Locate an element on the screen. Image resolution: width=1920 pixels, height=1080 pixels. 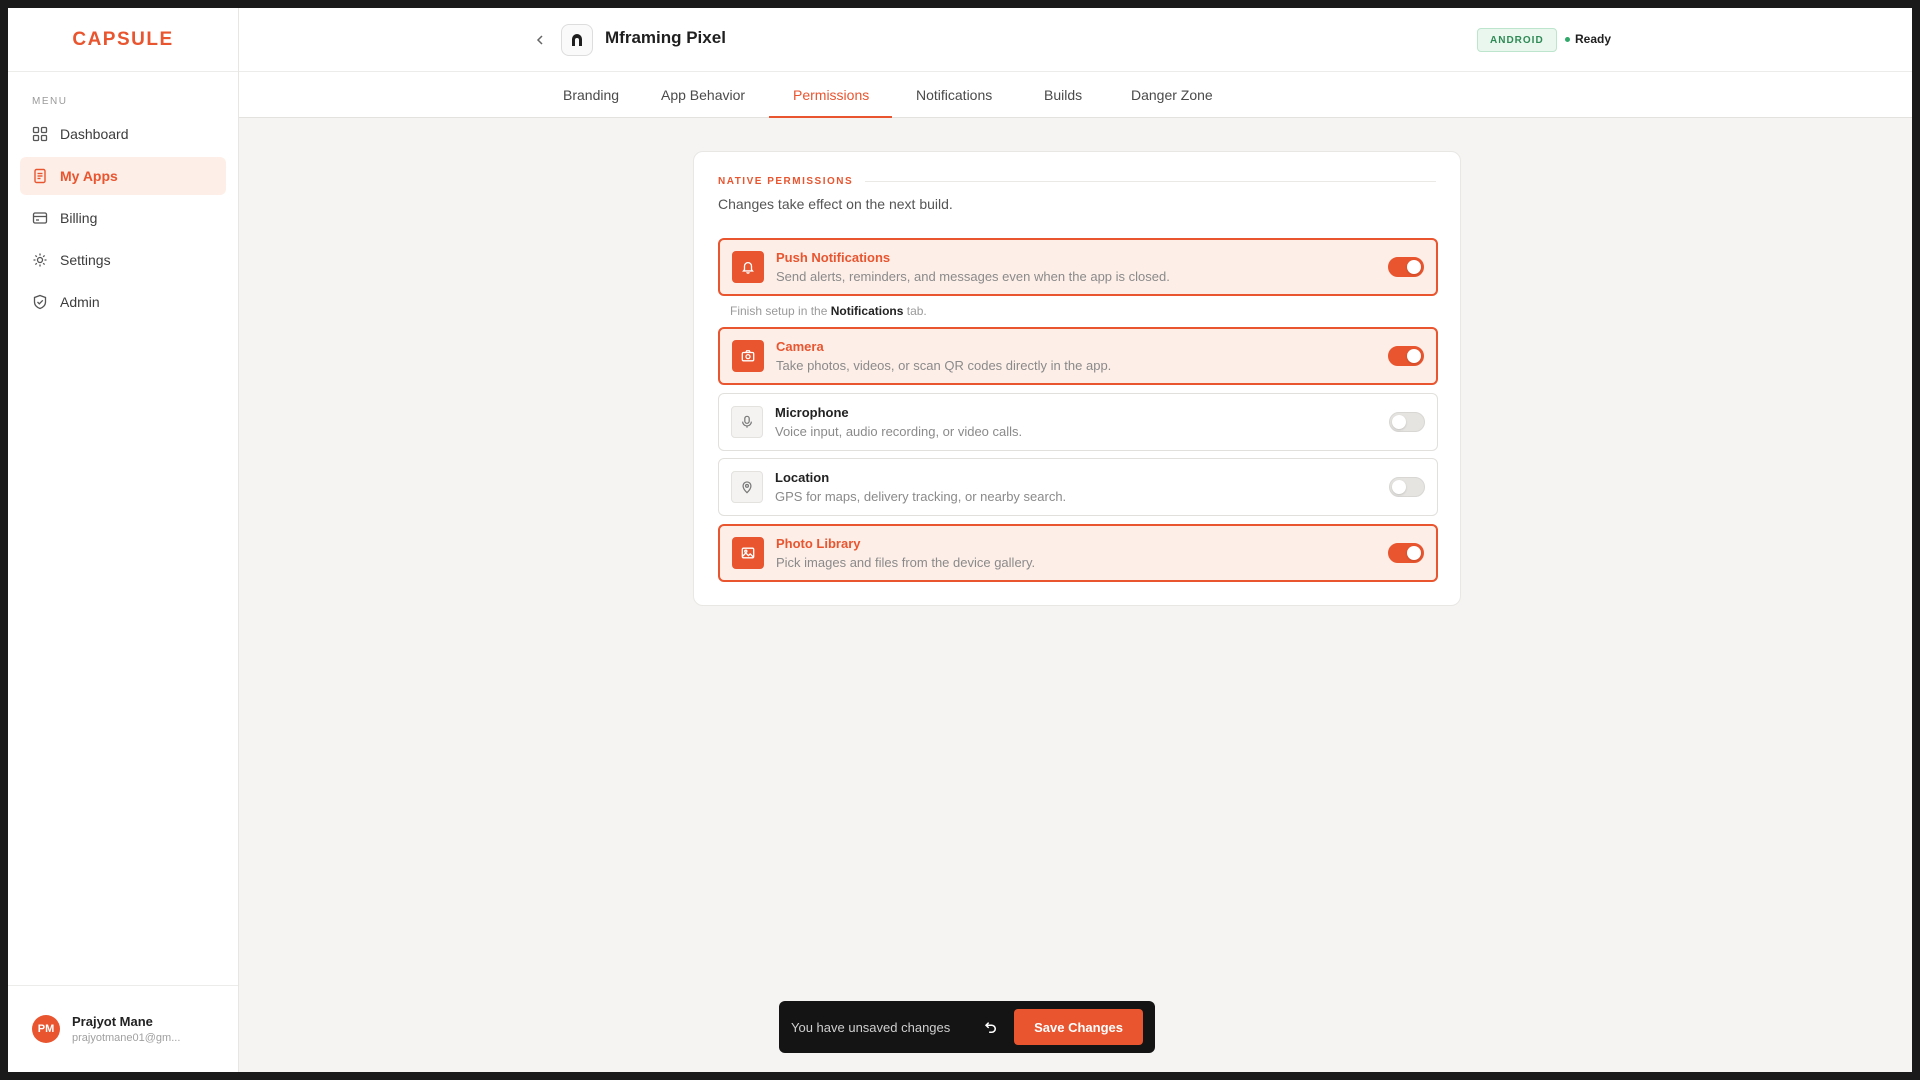
section-title: NATIVE PERMISSIONS is located at coordinates (786, 181).